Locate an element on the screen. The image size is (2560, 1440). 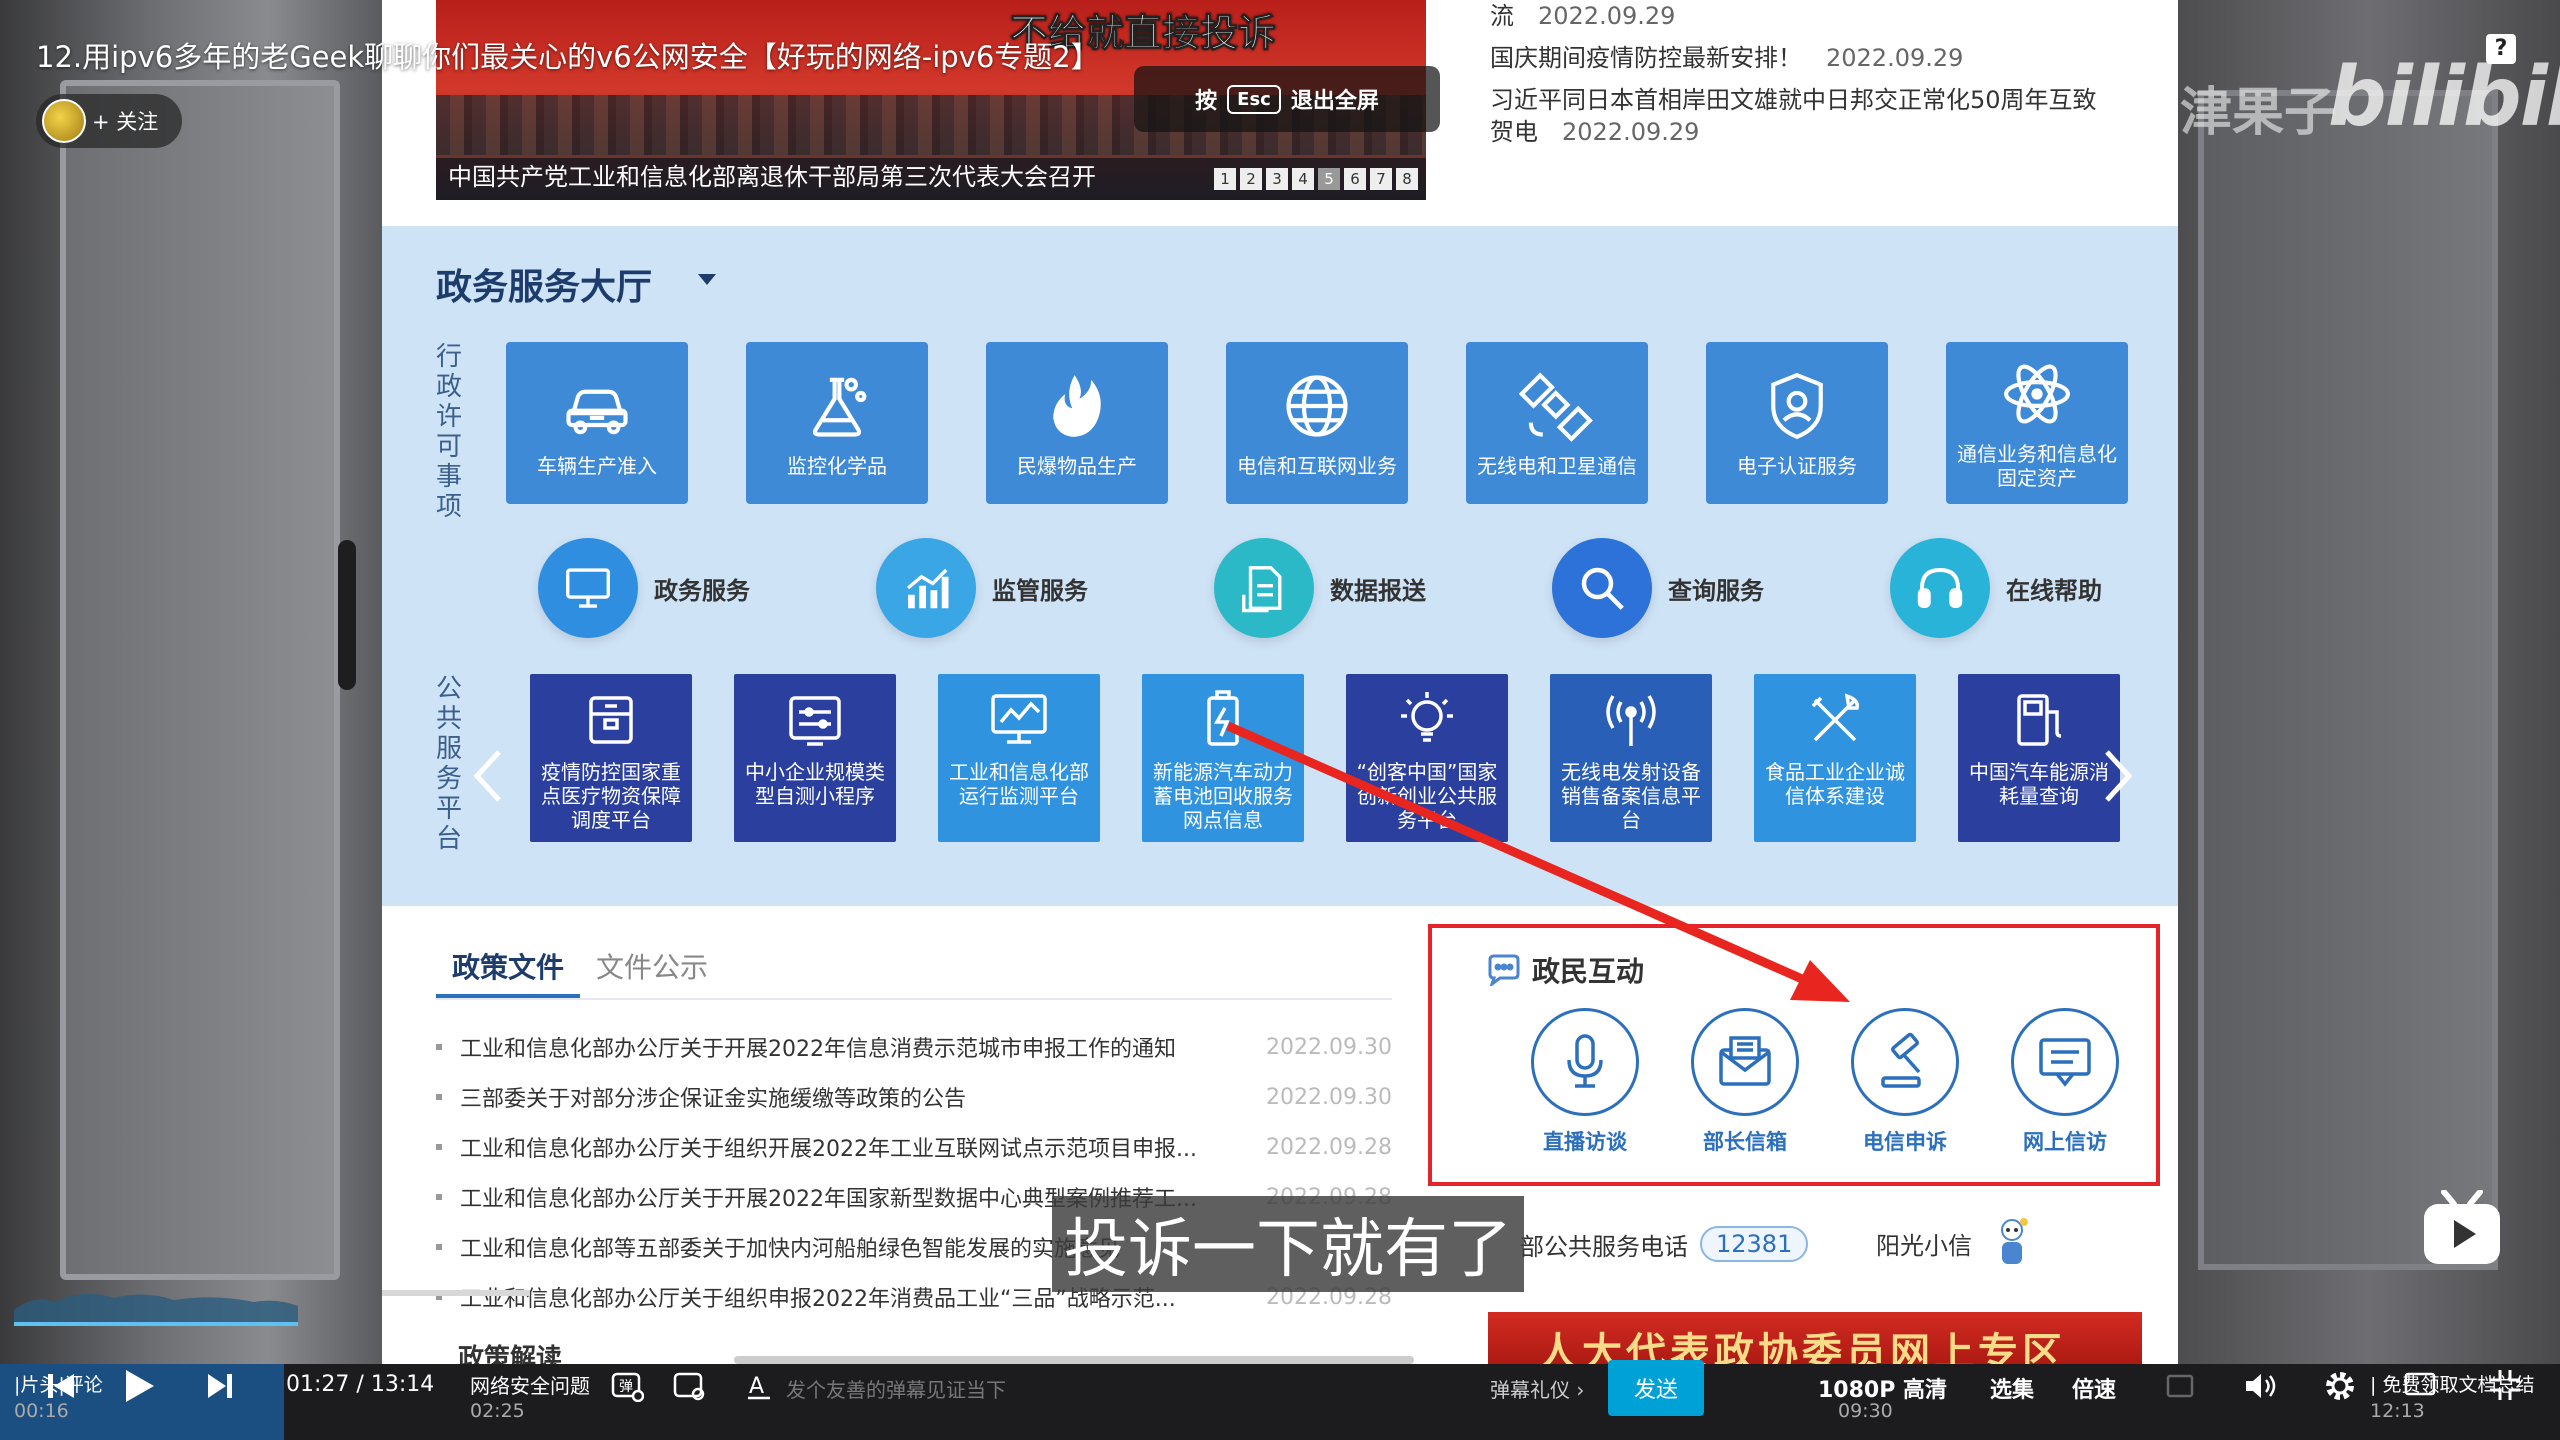
public-service-hotline: 部公共服务电话 12381 is located at coordinates (1664, 1244).